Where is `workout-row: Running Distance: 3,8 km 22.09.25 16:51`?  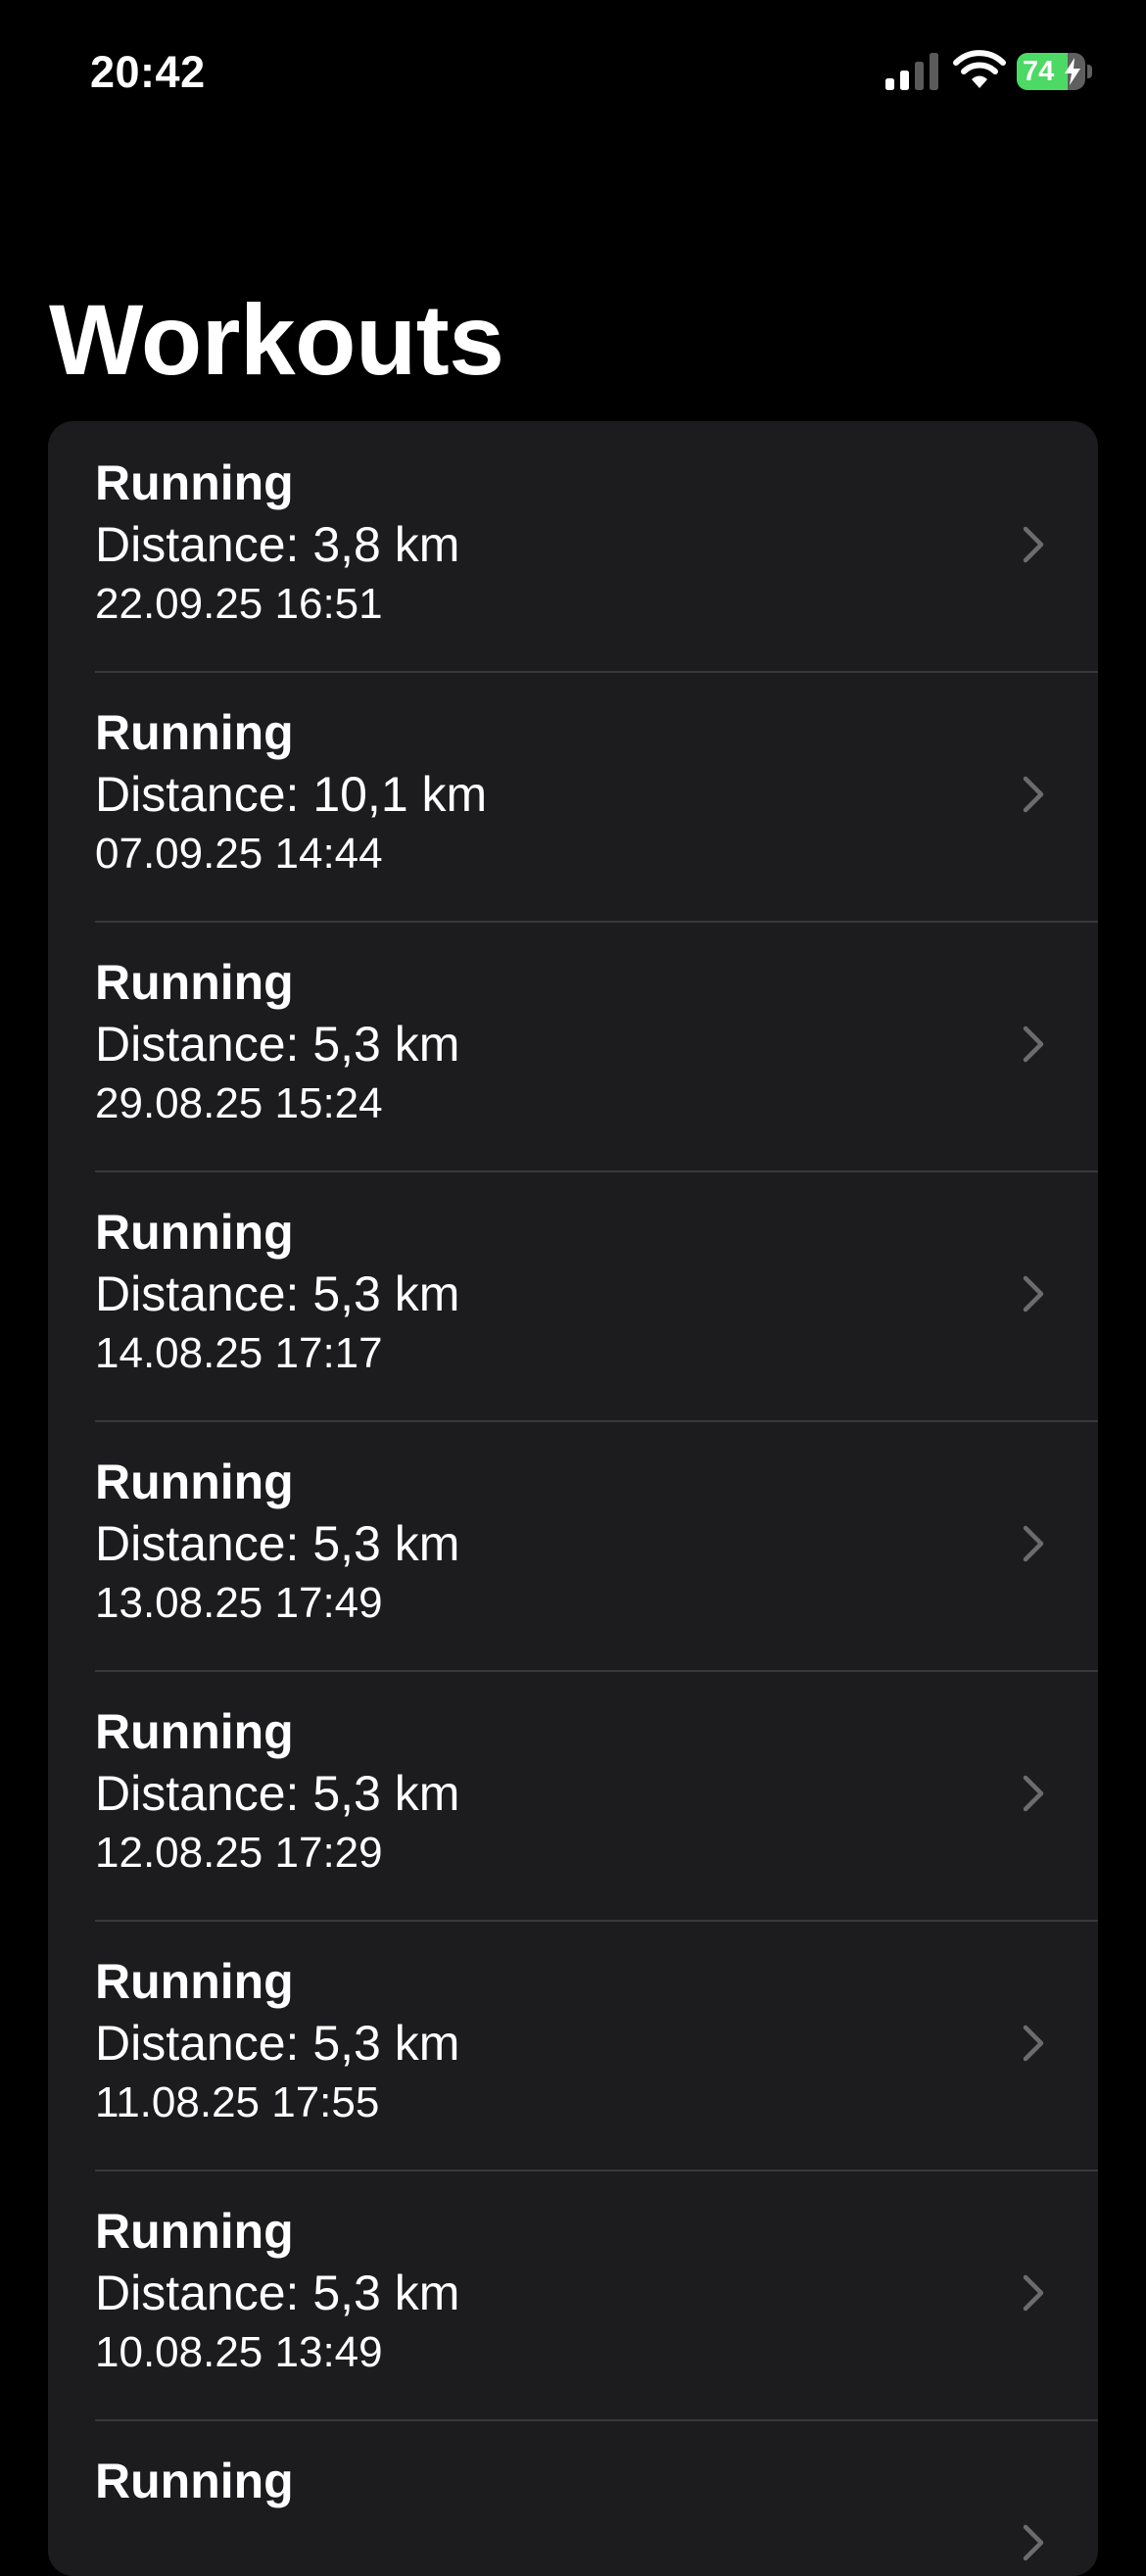
workout-row: Running Distance: 3,8 km 22.09.25 16:51 is located at coordinates (573, 546).